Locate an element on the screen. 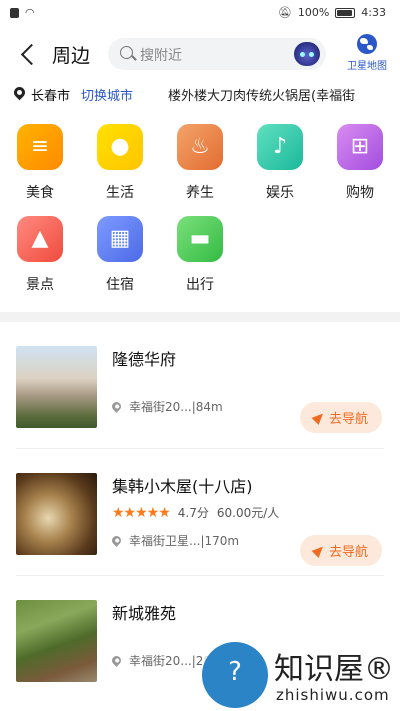 This screenshot has height=711, width=400. place-address-row: 幸福街20... |84m is located at coordinates (166, 406).